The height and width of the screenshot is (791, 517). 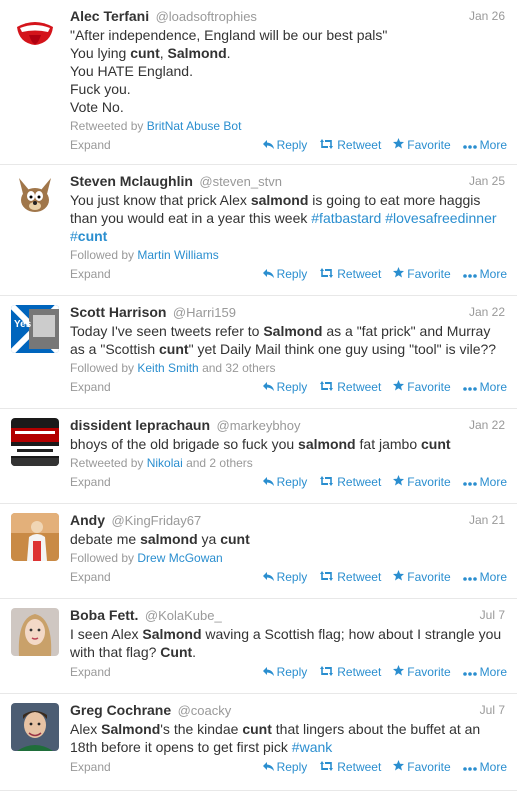 I want to click on tweet-footer: Expand Reply Retweet Favorite More, so click(x=288, y=577).